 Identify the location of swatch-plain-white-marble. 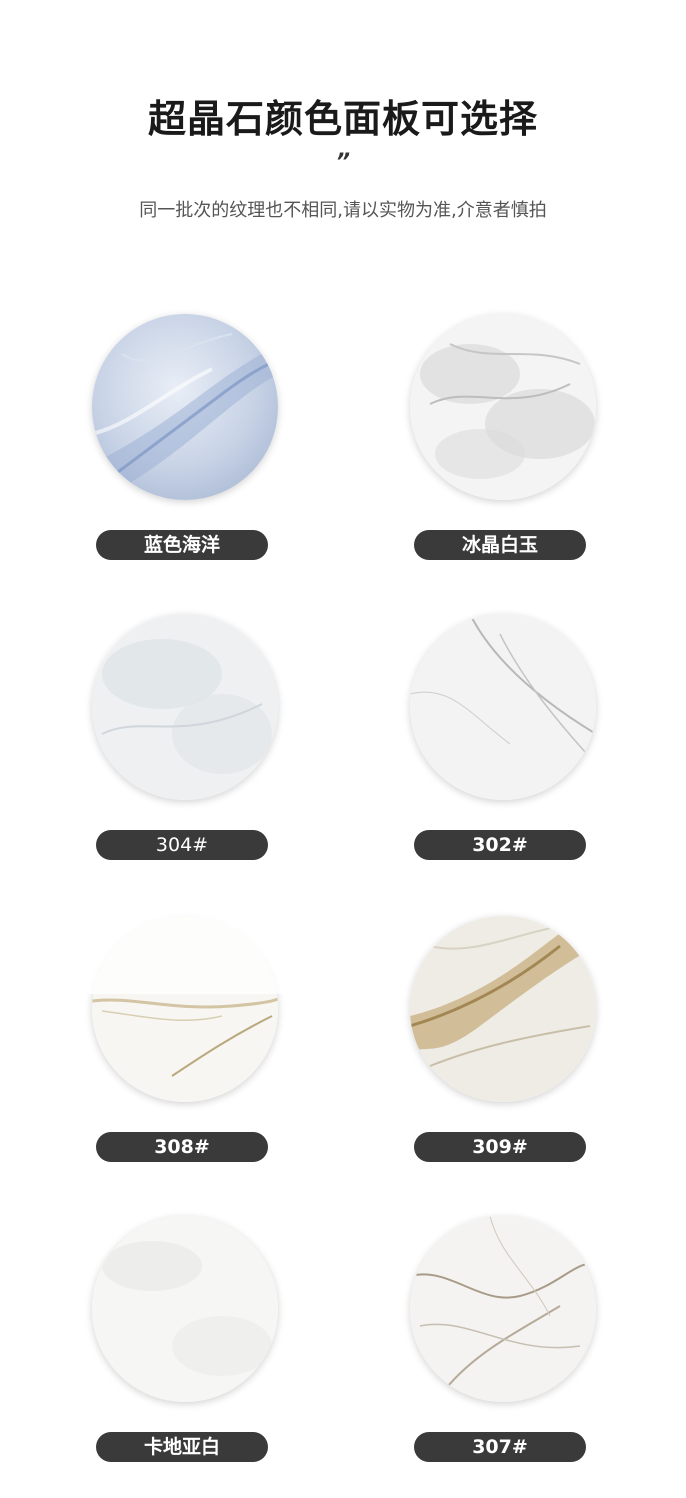
(185, 1309).